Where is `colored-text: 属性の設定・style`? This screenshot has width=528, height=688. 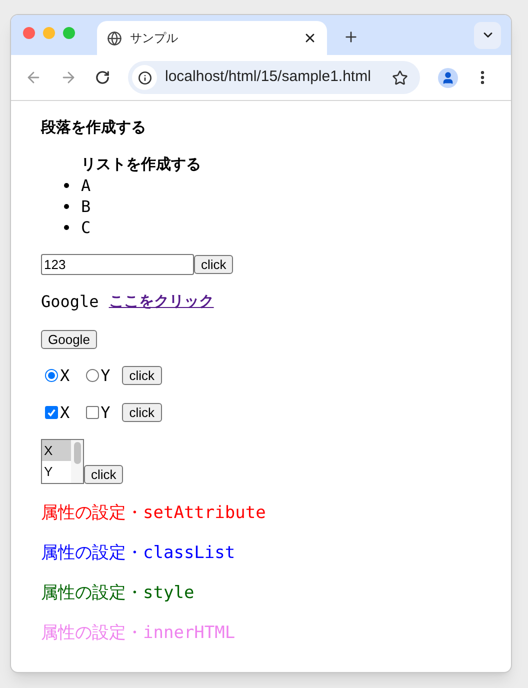 colored-text: 属性の設定・style is located at coordinates (118, 593).